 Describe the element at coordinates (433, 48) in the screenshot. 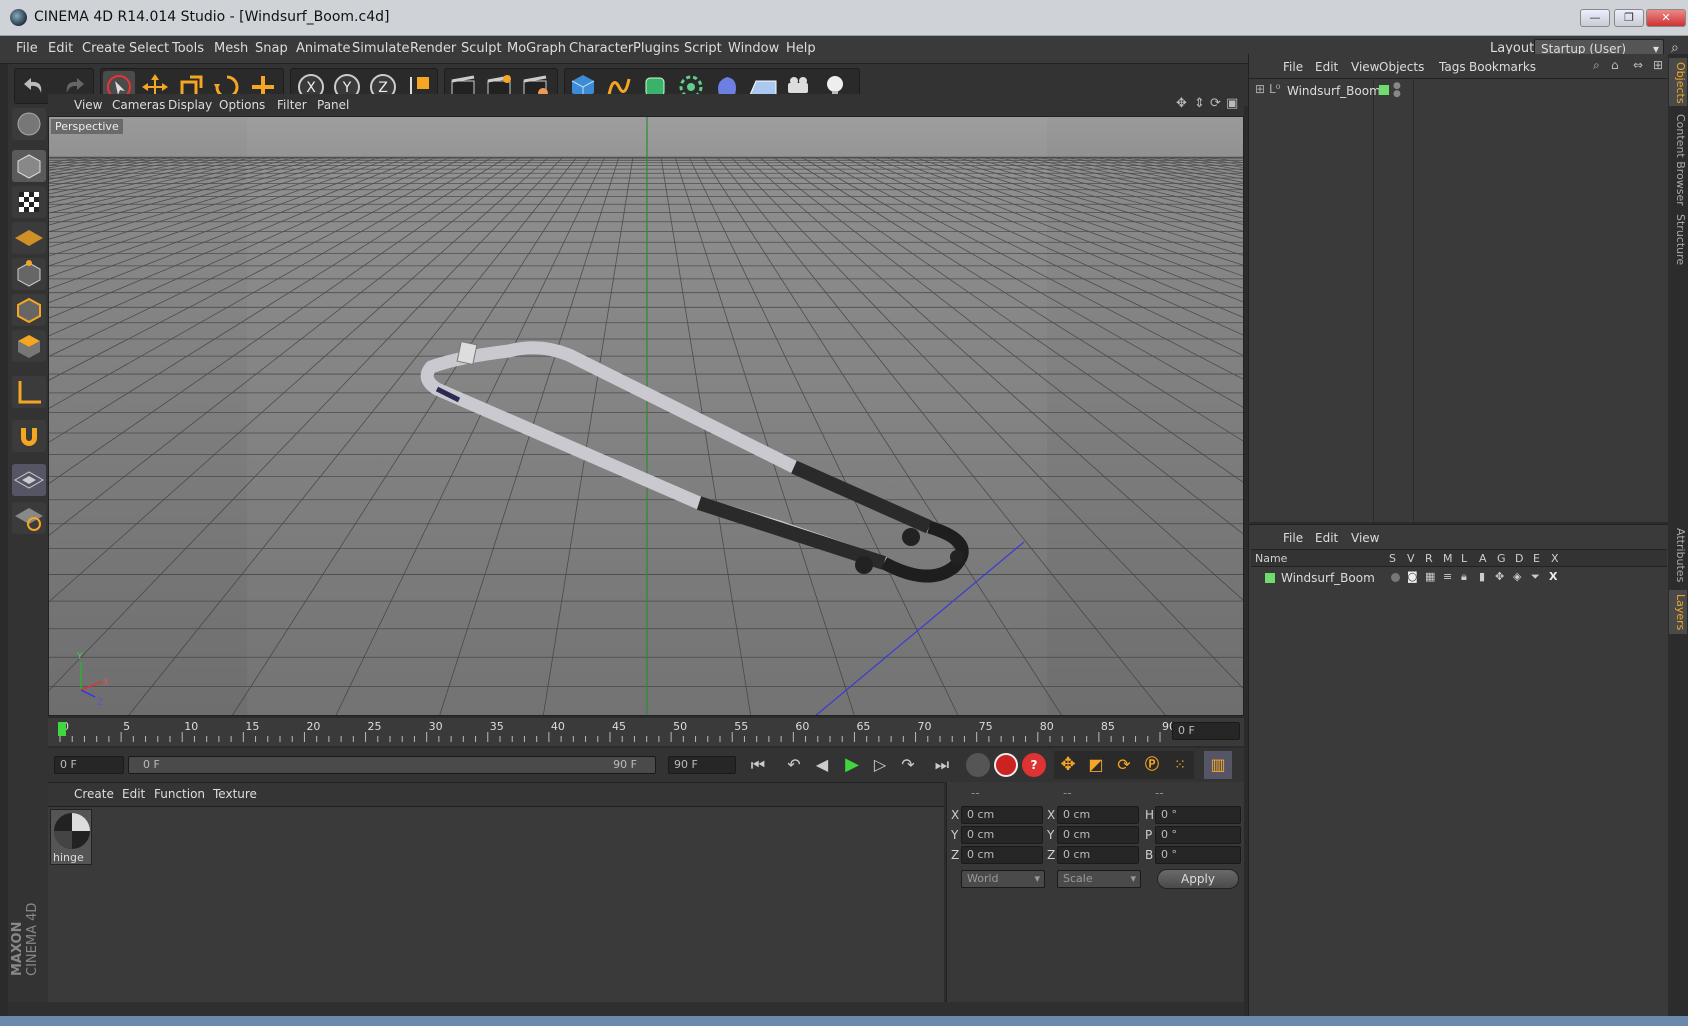

I see `menu-render: Render` at that location.